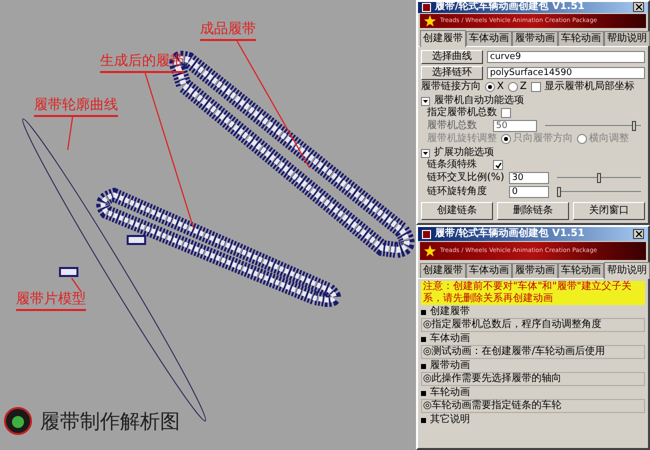 The width and height of the screenshot is (650, 450). I want to click on select-button: 选择链环, so click(452, 73).